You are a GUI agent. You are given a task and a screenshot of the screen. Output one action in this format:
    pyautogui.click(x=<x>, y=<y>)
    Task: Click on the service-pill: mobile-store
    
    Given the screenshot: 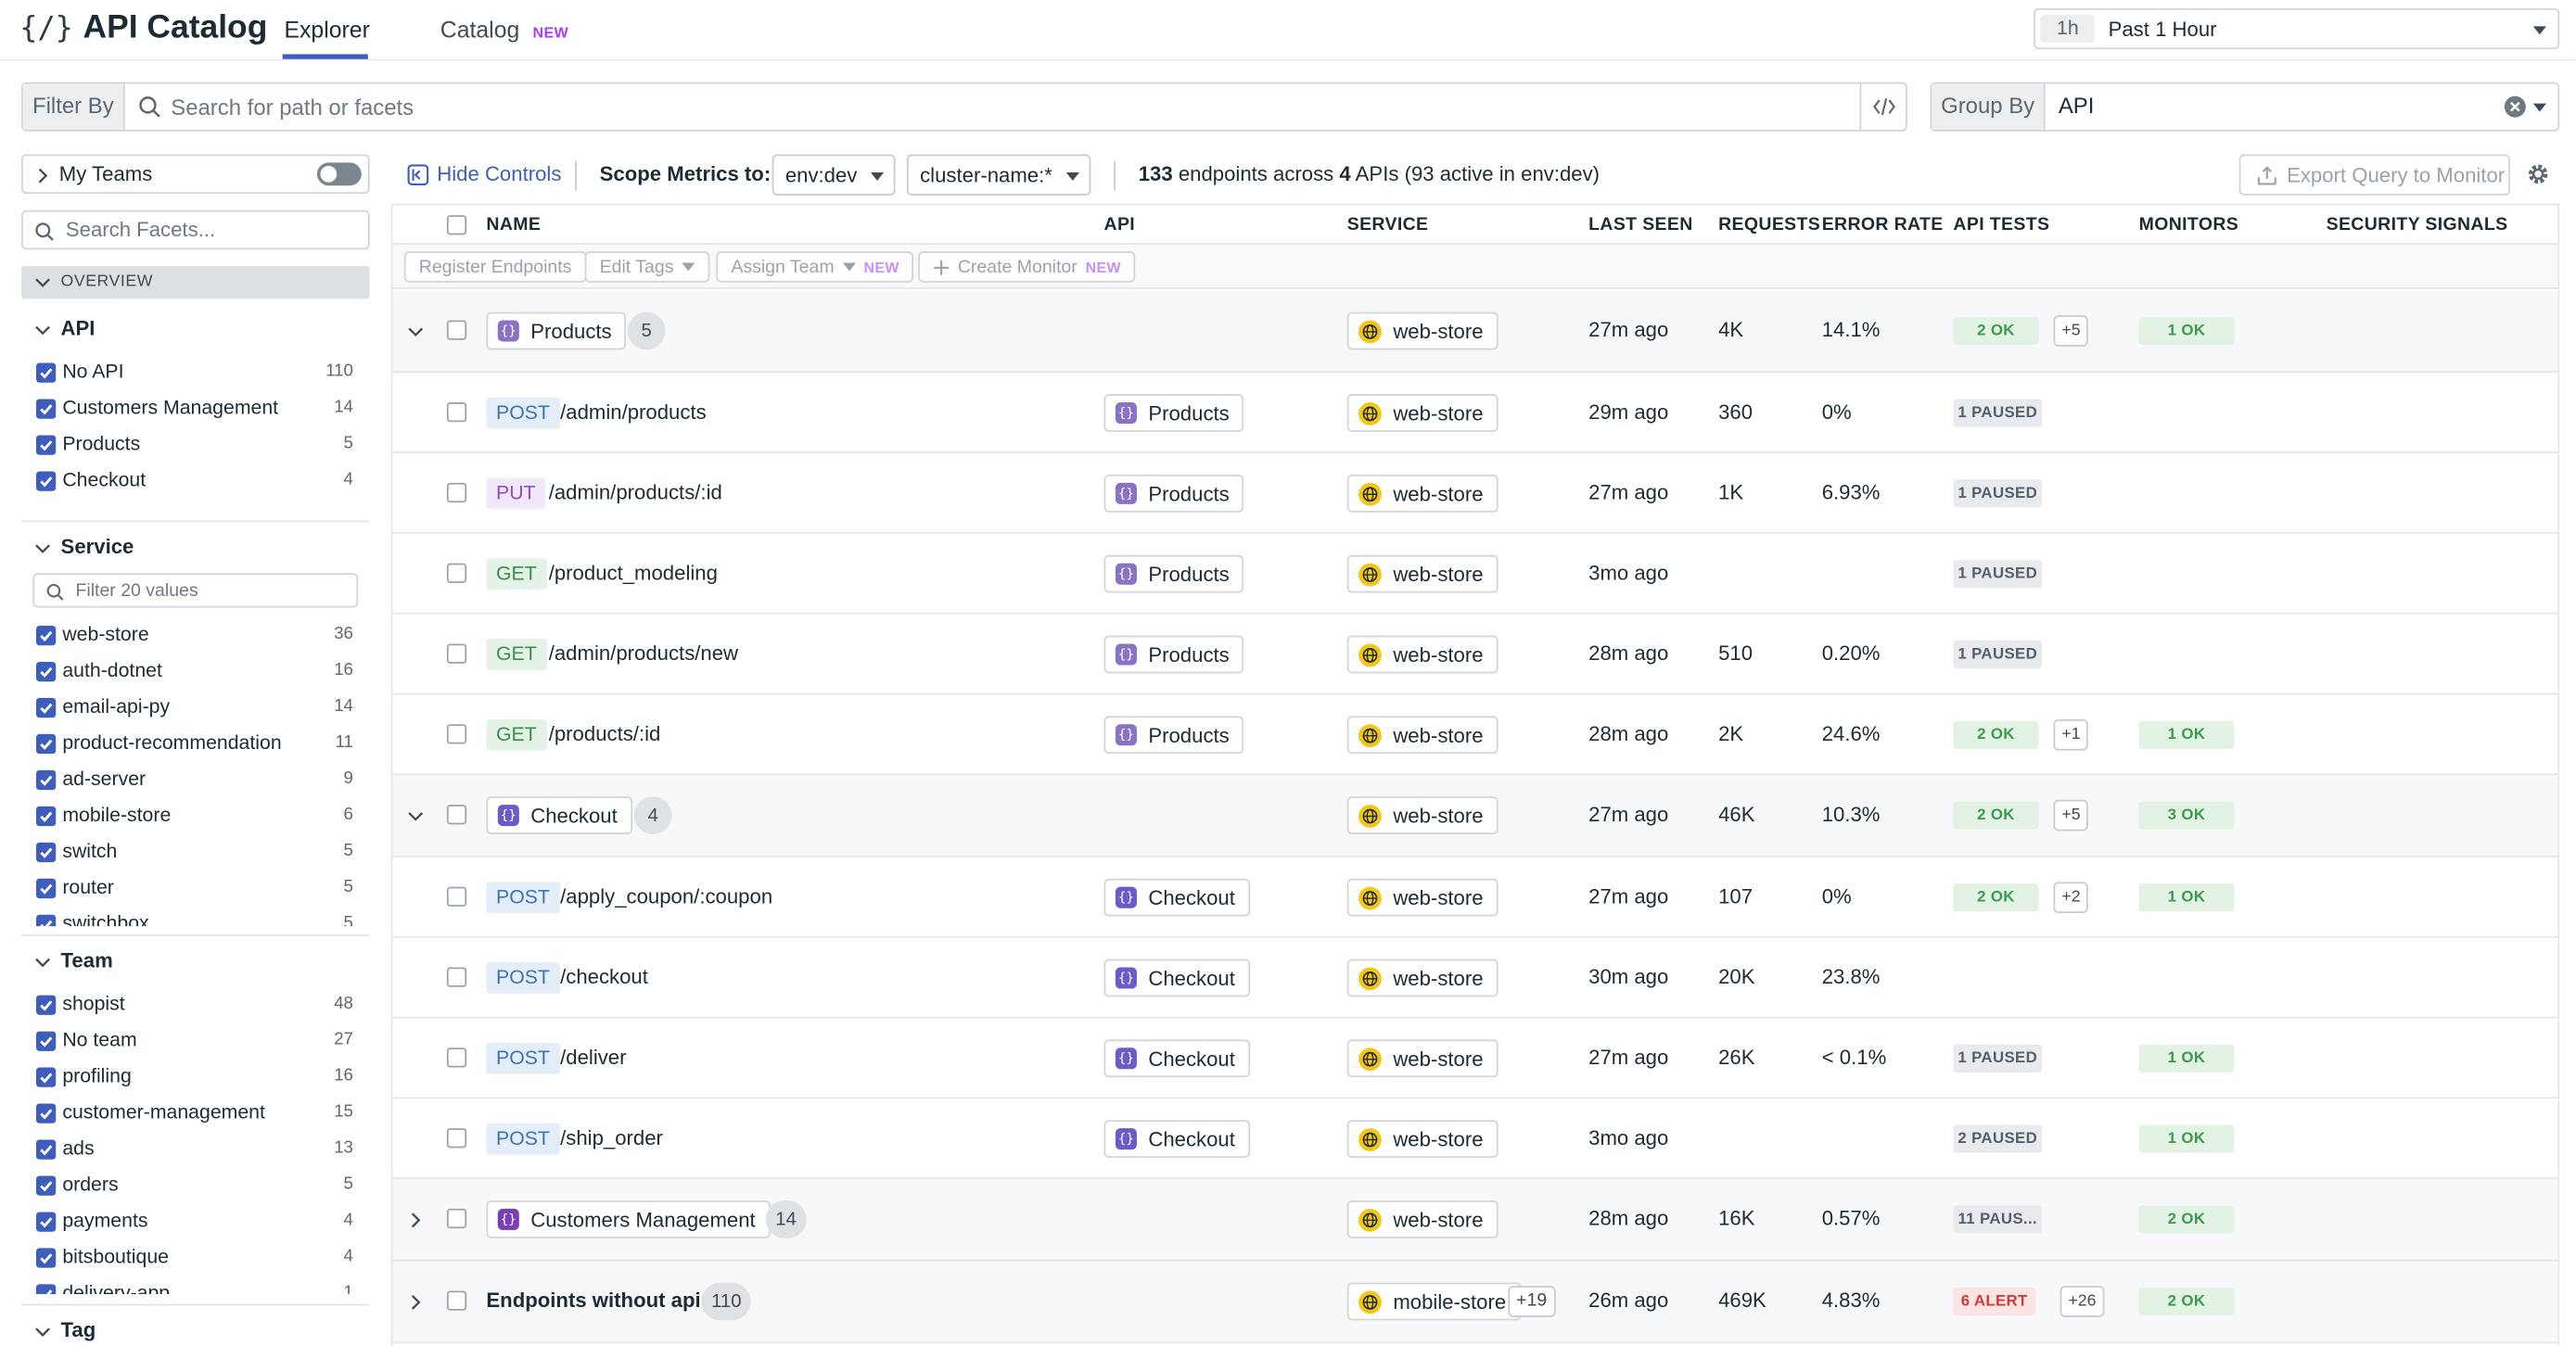 What is the action you would take?
    pyautogui.click(x=1434, y=1301)
    